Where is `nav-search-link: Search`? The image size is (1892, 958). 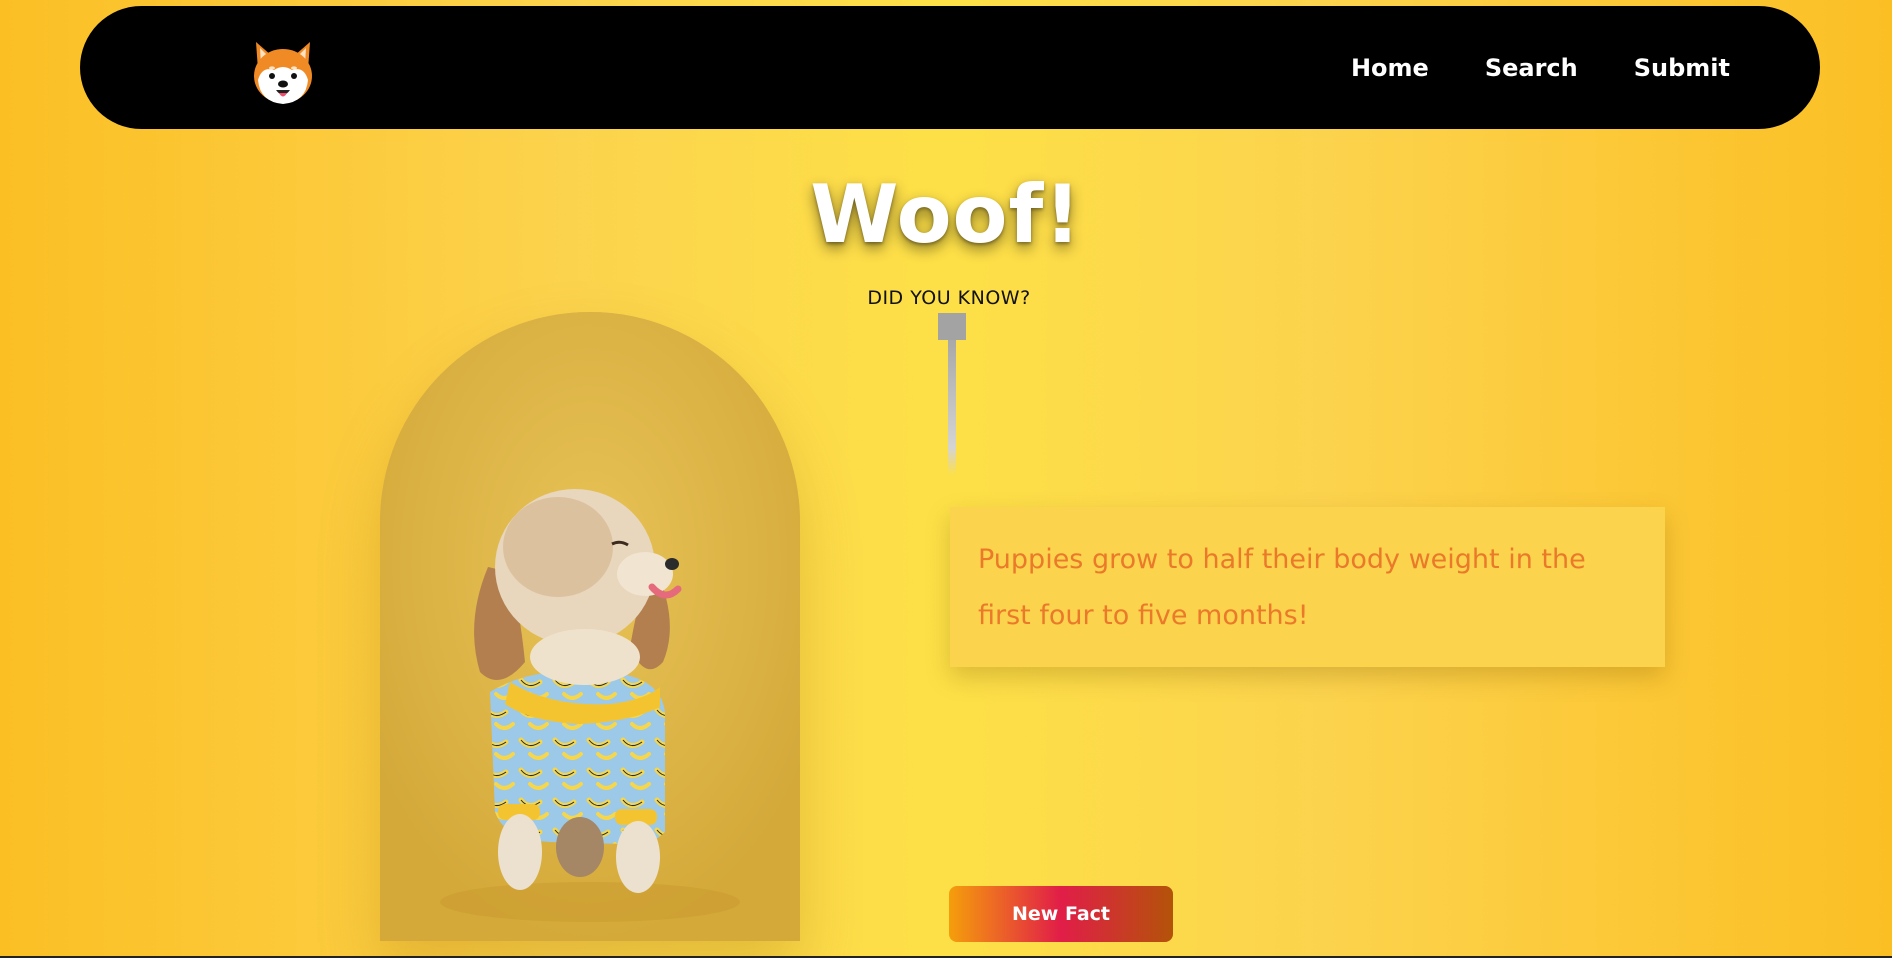
nav-search-link: Search is located at coordinates (1531, 68).